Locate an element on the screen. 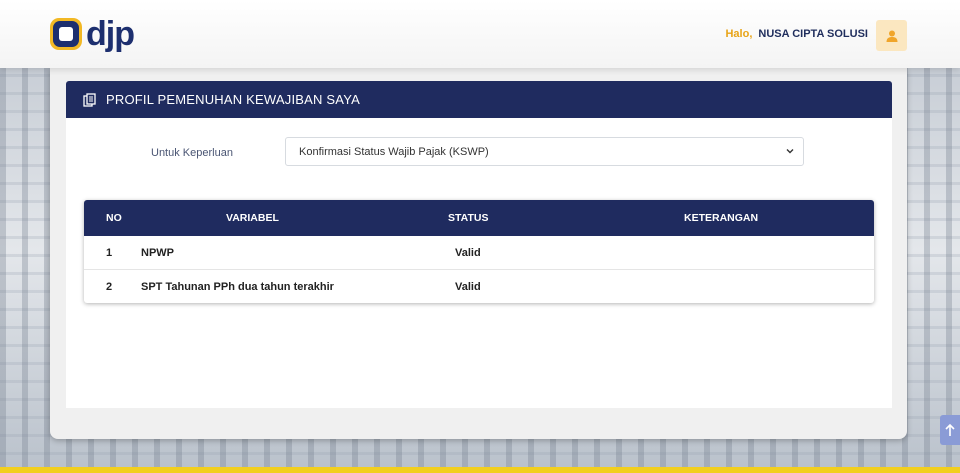 This screenshot has height=473, width=960. purpose-label: Untuk Keperluan is located at coordinates (192, 153).